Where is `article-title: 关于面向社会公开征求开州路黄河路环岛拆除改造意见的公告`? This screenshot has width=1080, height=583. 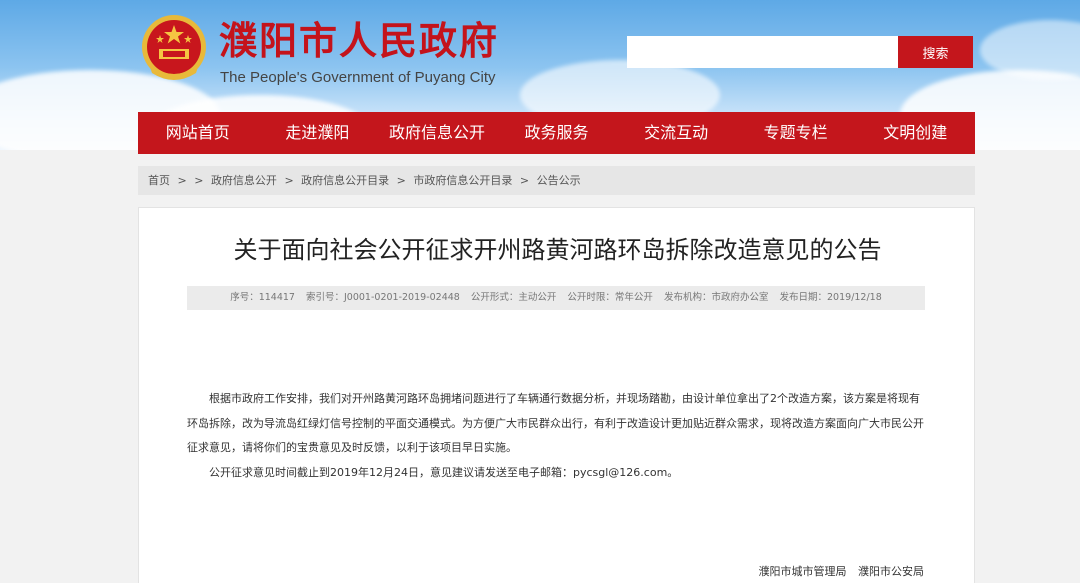 article-title: 关于面向社会公开征求开州路黄河路环岛拆除改造意见的公告 is located at coordinates (557, 250).